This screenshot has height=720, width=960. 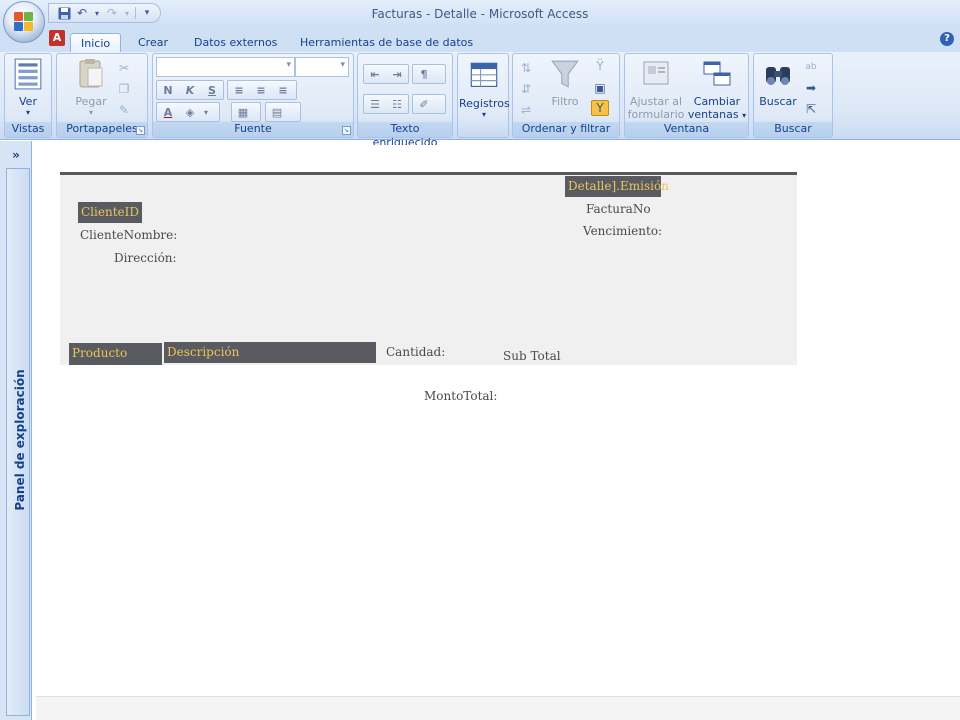 What do you see at coordinates (717, 114) in the screenshot?
I see `cambiar-label-2: ventanas ▾` at bounding box center [717, 114].